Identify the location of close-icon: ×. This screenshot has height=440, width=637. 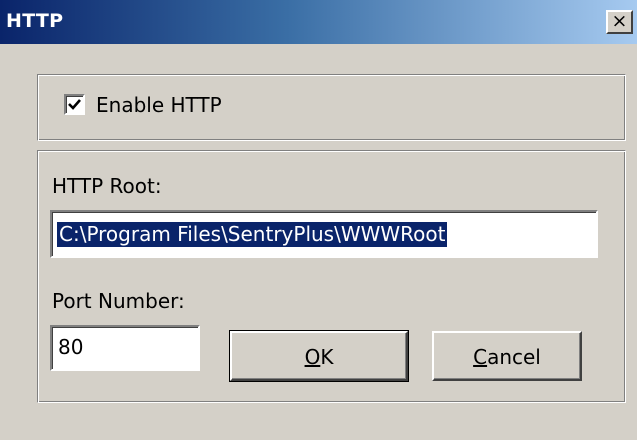
(619, 21).